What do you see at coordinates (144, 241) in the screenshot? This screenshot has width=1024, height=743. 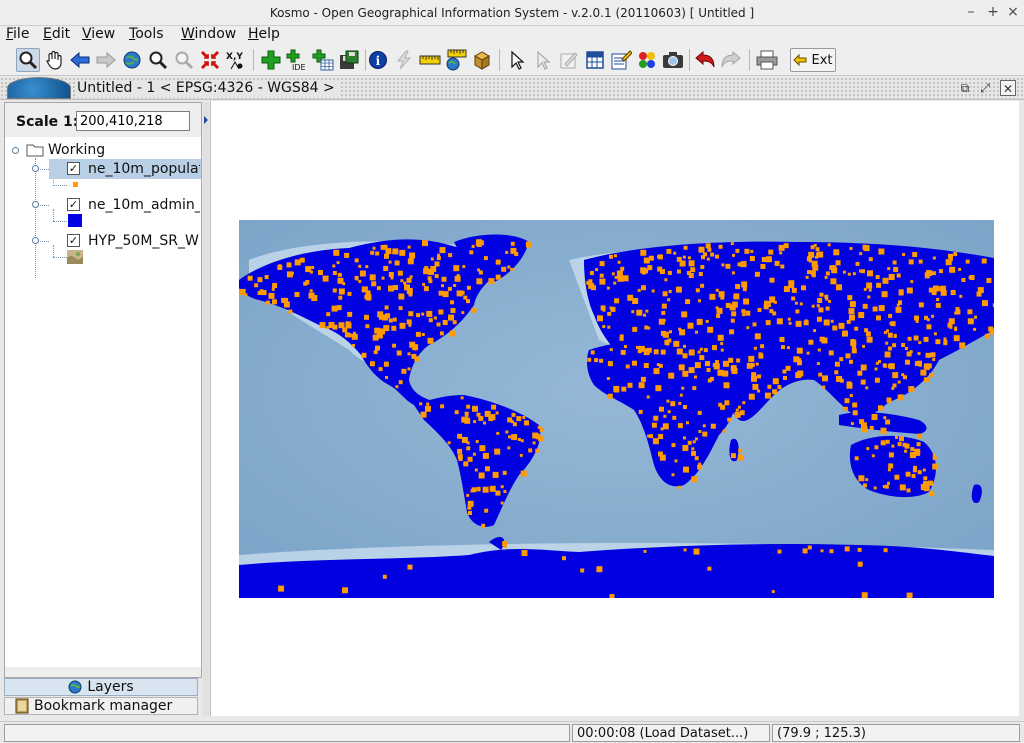 I see `layer-3-name: HYP_50M_SR_W` at bounding box center [144, 241].